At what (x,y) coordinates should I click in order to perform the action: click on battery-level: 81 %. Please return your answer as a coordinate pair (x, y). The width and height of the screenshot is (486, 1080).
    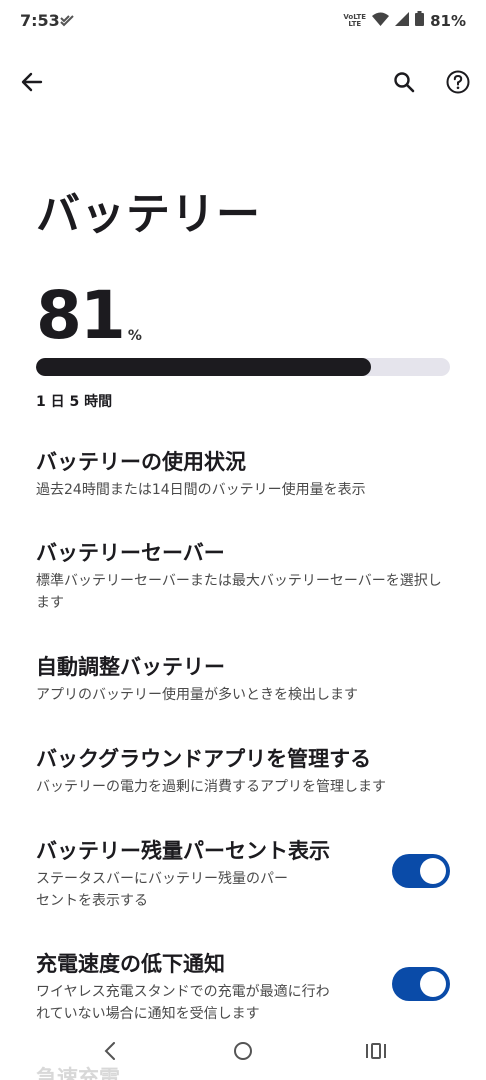
    Looking at the image, I should click on (89, 316).